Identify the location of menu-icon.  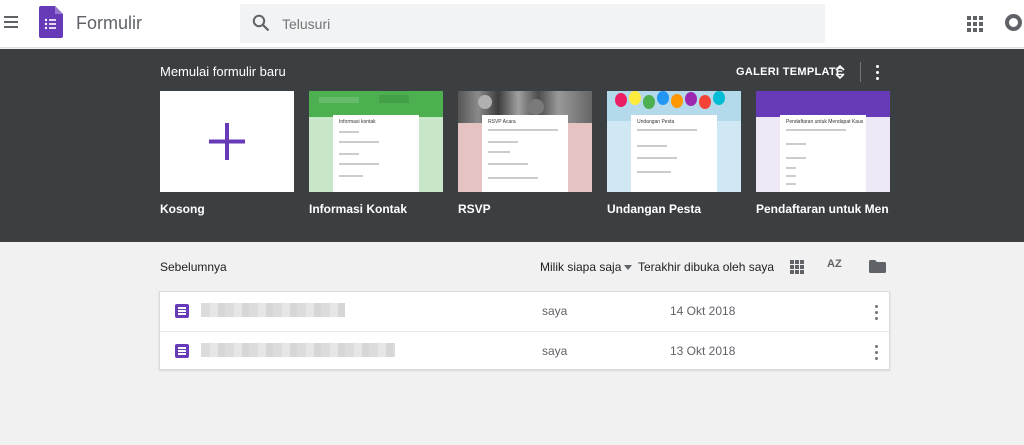
(12, 22).